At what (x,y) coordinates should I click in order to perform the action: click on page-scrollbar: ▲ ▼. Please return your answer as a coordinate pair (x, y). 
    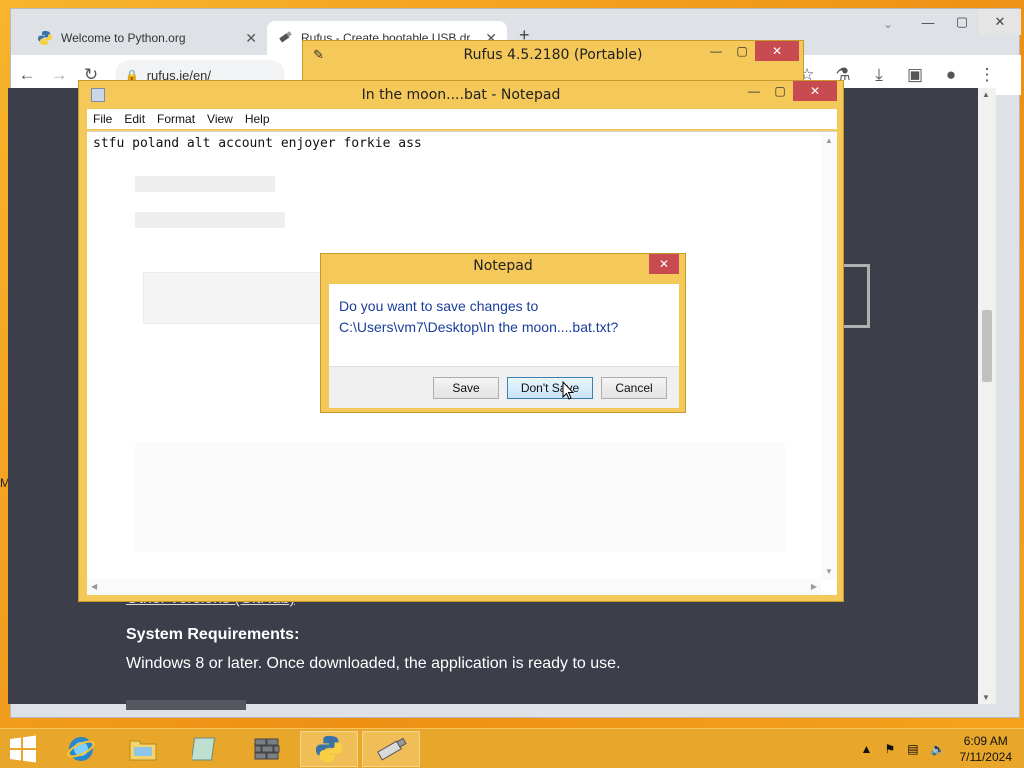
    Looking at the image, I should click on (987, 396).